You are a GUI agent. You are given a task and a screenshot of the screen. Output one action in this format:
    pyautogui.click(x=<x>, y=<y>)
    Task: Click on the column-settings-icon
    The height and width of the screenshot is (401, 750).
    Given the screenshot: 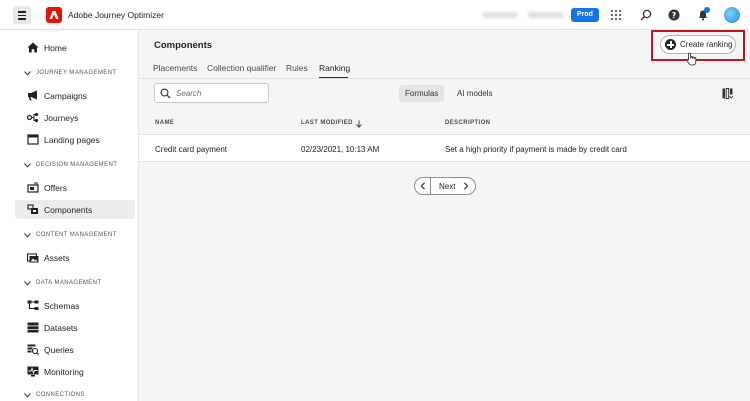 What is the action you would take?
    pyautogui.click(x=727, y=93)
    